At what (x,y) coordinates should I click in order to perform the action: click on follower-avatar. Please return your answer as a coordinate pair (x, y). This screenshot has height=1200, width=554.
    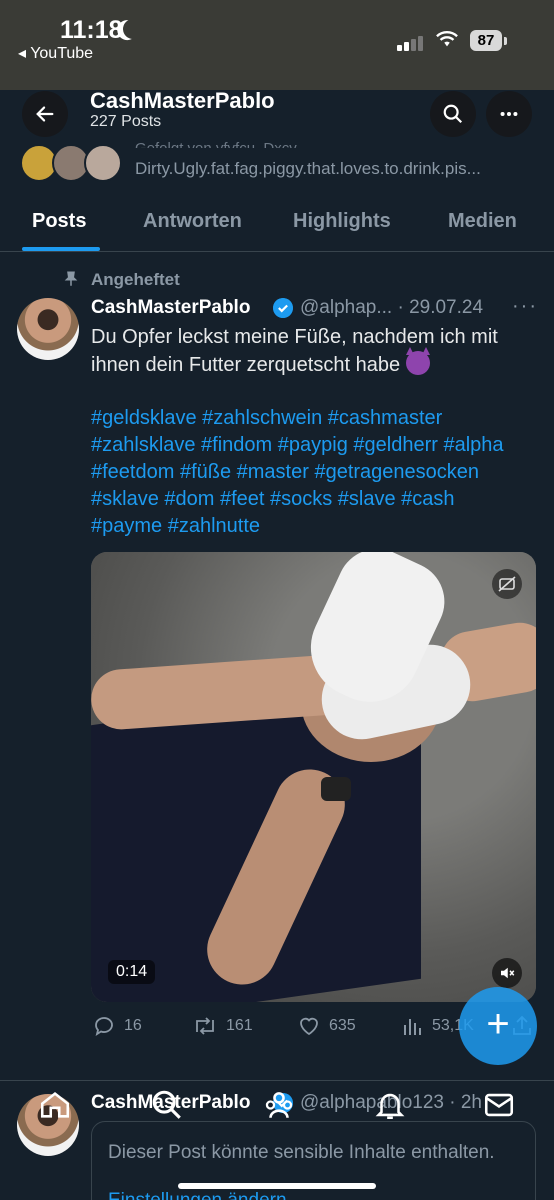
    Looking at the image, I should click on (103, 163).